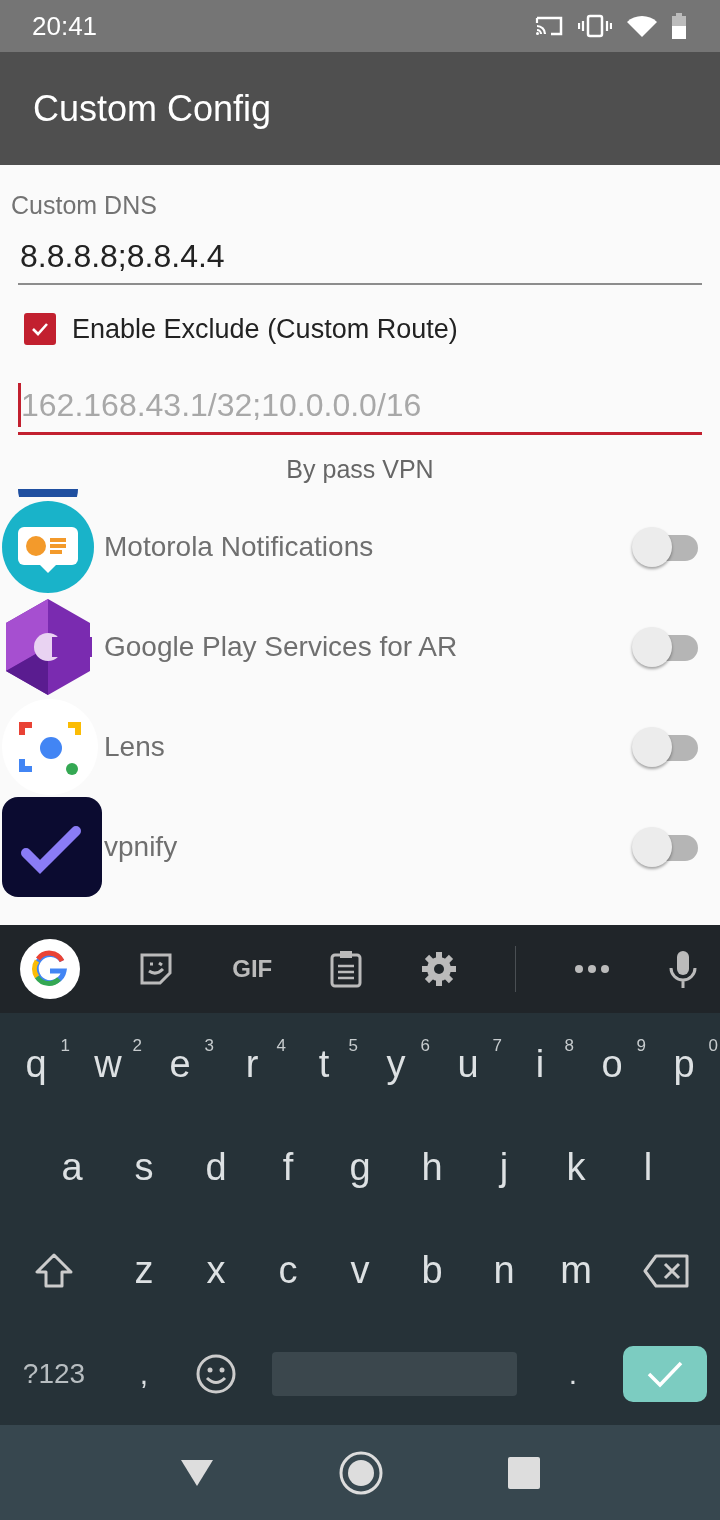 This screenshot has height=1520, width=720. Describe the element at coordinates (360, 1167) in the screenshot. I see `key: g` at that location.